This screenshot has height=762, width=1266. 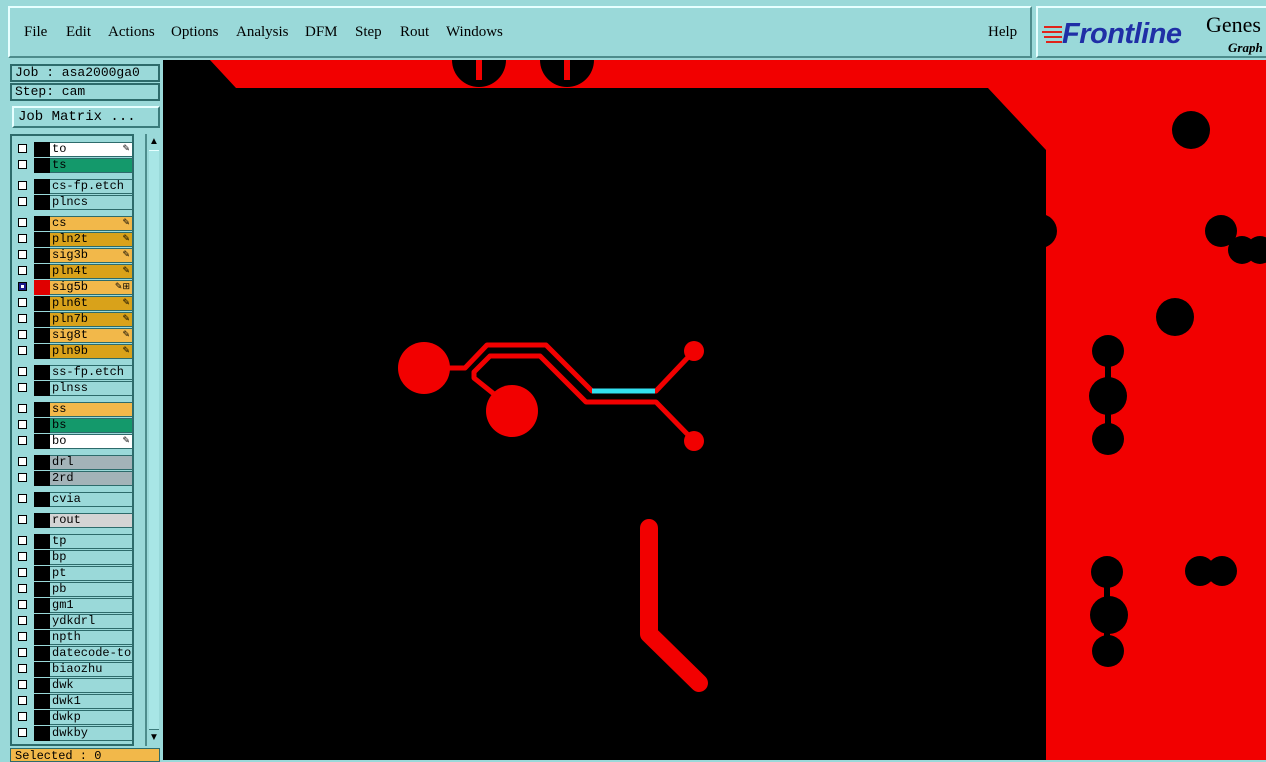 I want to click on pad, so click(x=694, y=441).